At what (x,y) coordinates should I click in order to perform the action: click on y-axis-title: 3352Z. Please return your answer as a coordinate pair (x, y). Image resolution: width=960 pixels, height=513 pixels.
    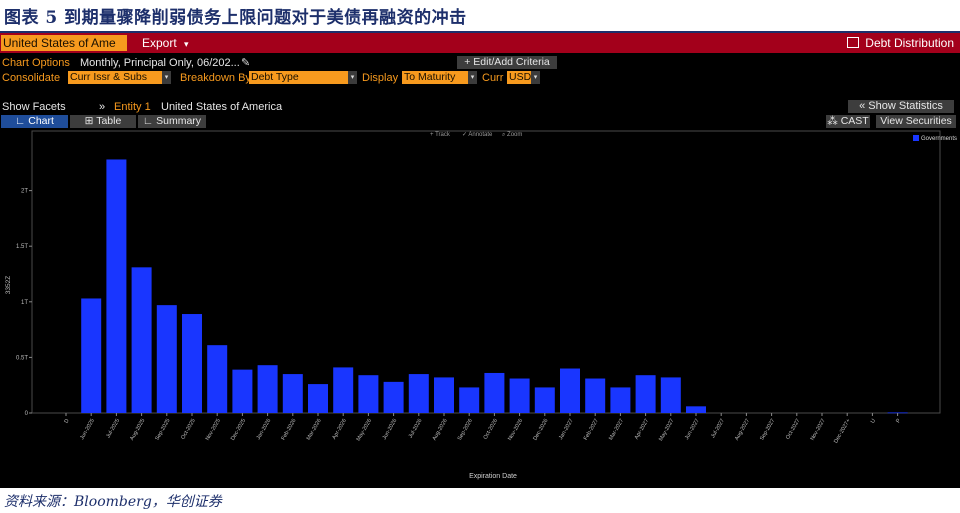
    Looking at the image, I should click on (8, 285).